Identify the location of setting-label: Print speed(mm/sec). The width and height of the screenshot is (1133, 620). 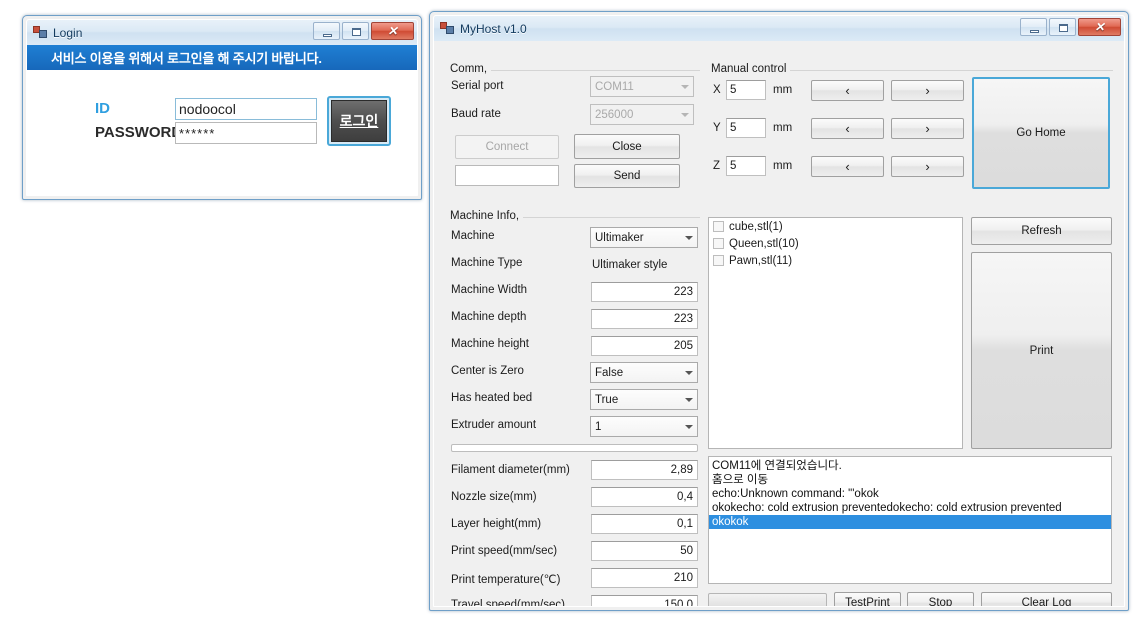
(504, 551).